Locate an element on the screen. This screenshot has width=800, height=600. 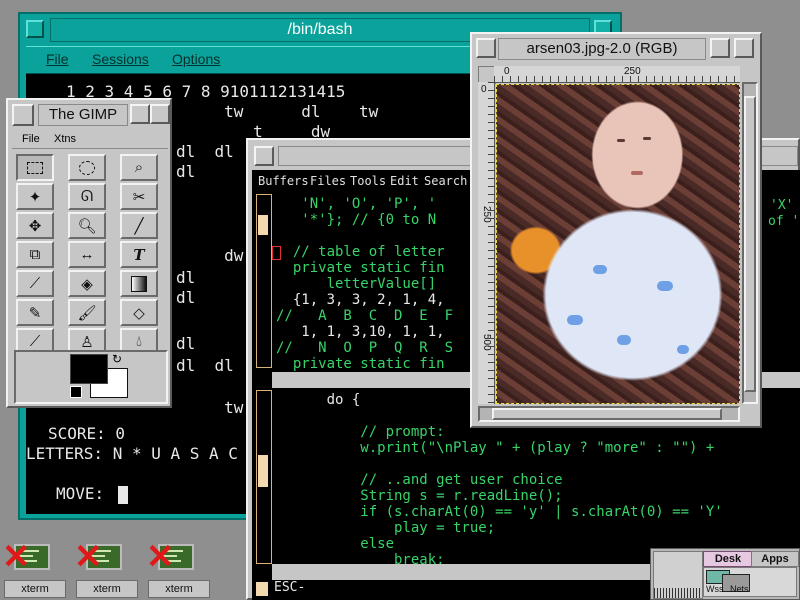
code-line: private static fin is located at coordinates (360, 268).